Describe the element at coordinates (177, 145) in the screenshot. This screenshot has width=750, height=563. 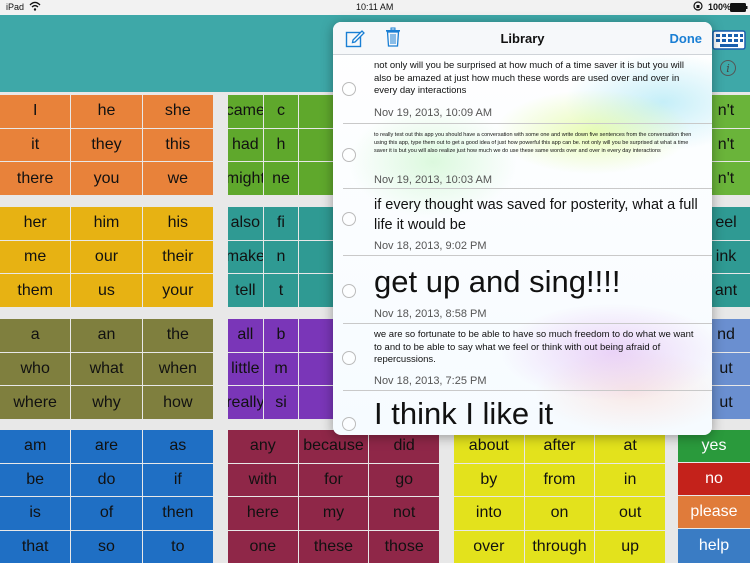
I see `word-button: this` at that location.